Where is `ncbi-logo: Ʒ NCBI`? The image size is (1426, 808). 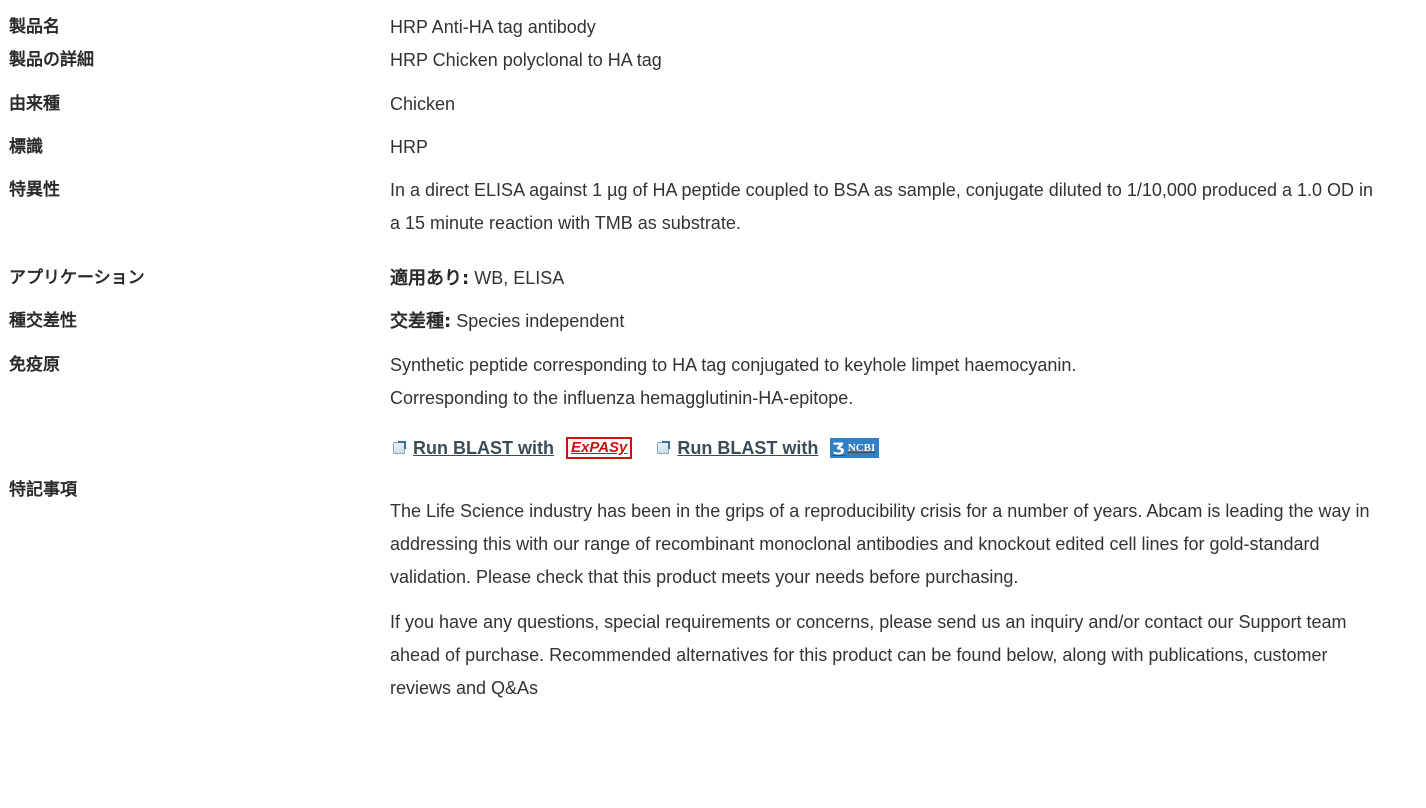
ncbi-logo: Ʒ NCBI is located at coordinates (855, 448).